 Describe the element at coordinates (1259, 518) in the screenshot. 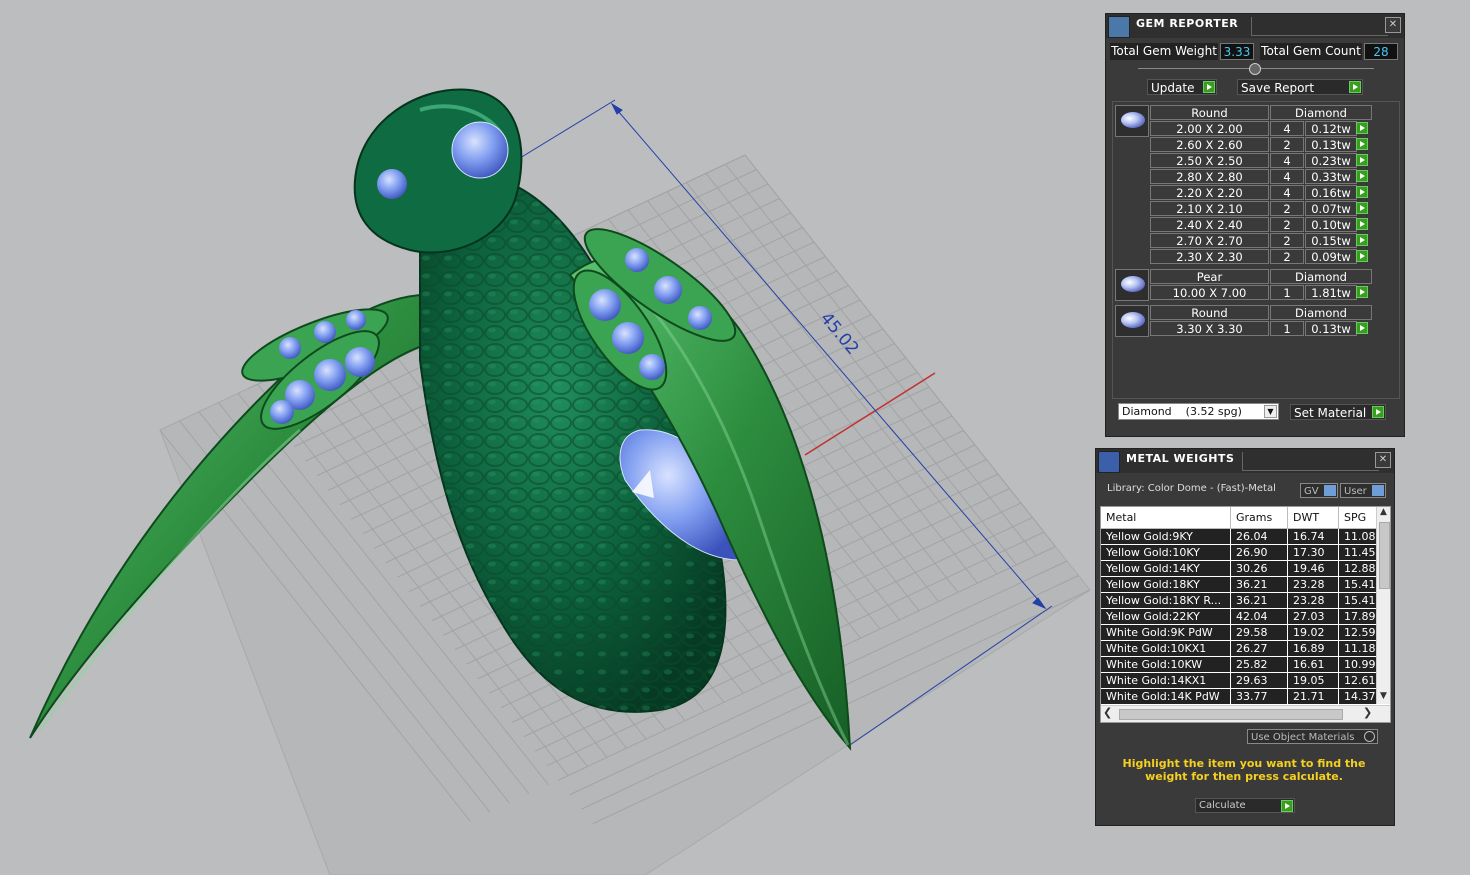

I see `col-header-grams: Grams` at that location.